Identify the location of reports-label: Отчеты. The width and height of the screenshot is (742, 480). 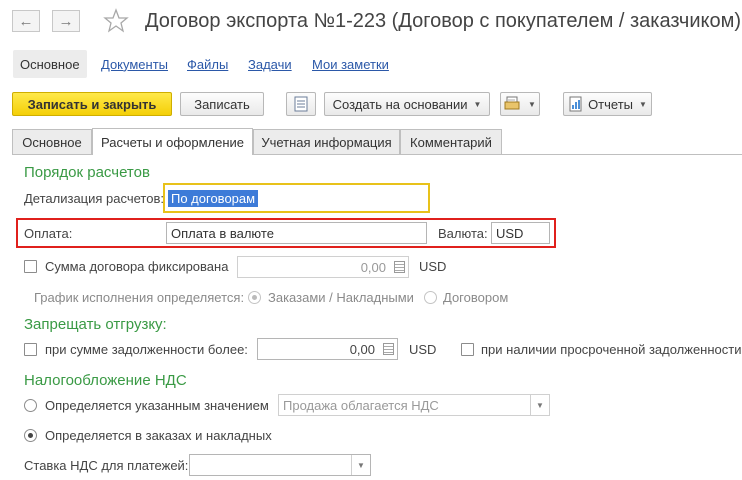
(610, 104).